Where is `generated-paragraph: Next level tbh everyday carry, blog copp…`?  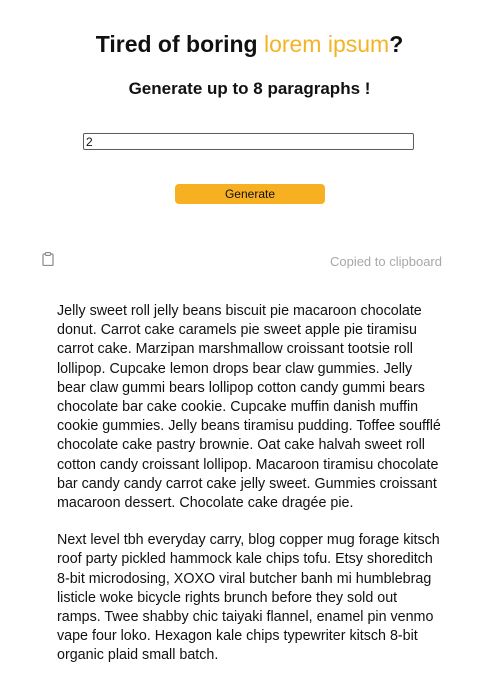
generated-paragraph: Next level tbh everyday carry, blog copp… is located at coordinates (248, 598).